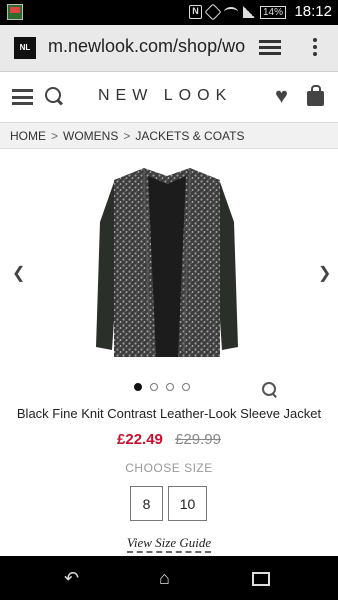  What do you see at coordinates (146, 503) in the screenshot?
I see `size-option-8: 8` at bounding box center [146, 503].